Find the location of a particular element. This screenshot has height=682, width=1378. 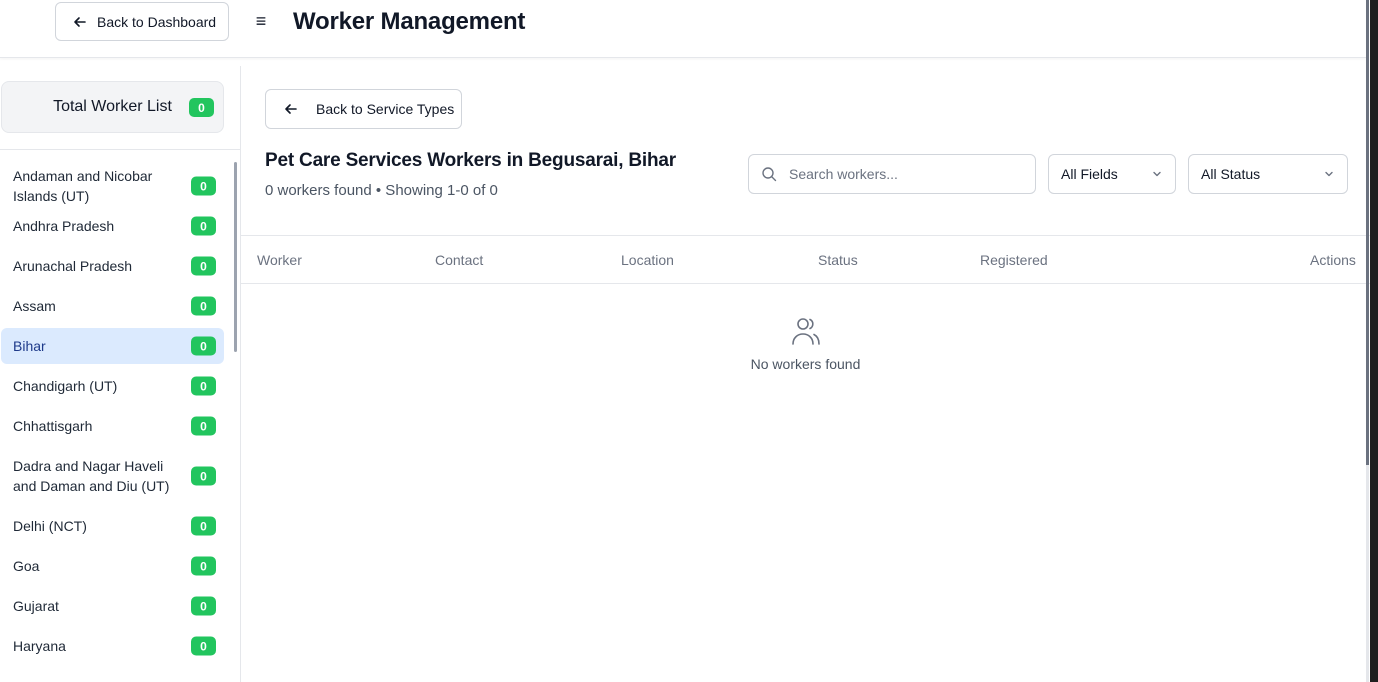

sidebar-item-chandigarh: Chandigarh (UT) 0 is located at coordinates (112, 386).